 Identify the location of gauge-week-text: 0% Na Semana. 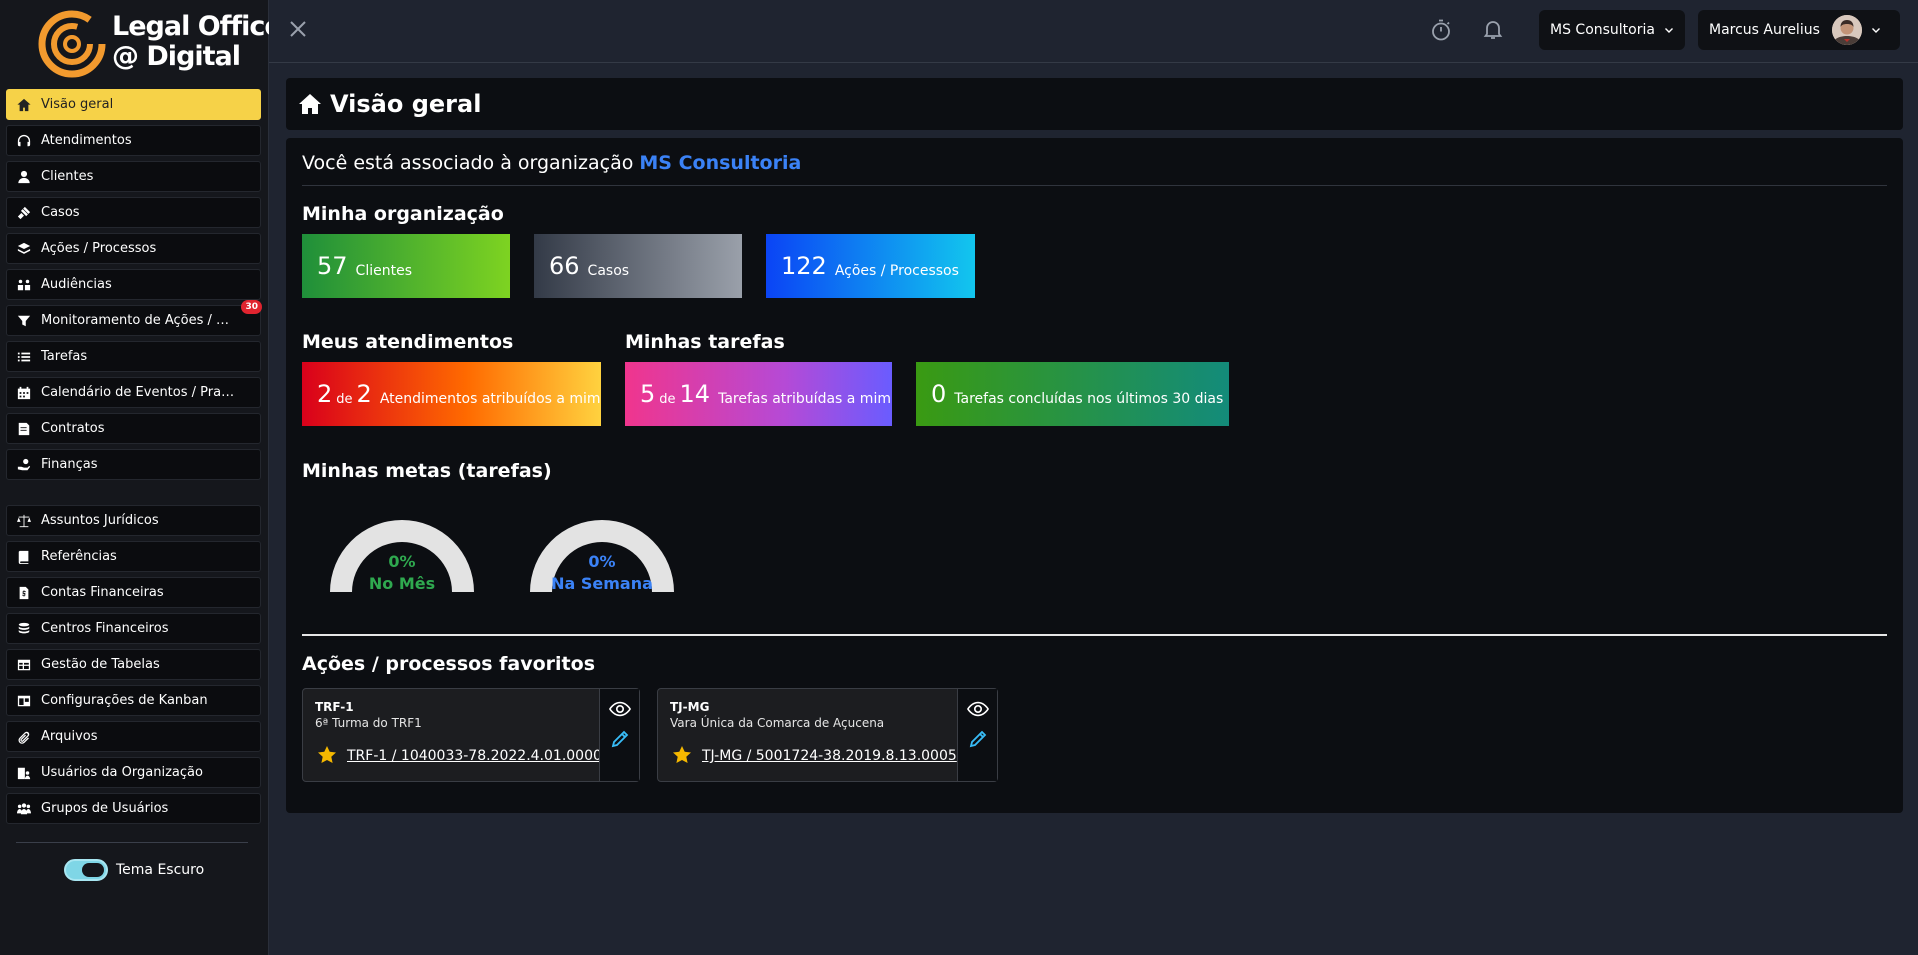
(602, 573).